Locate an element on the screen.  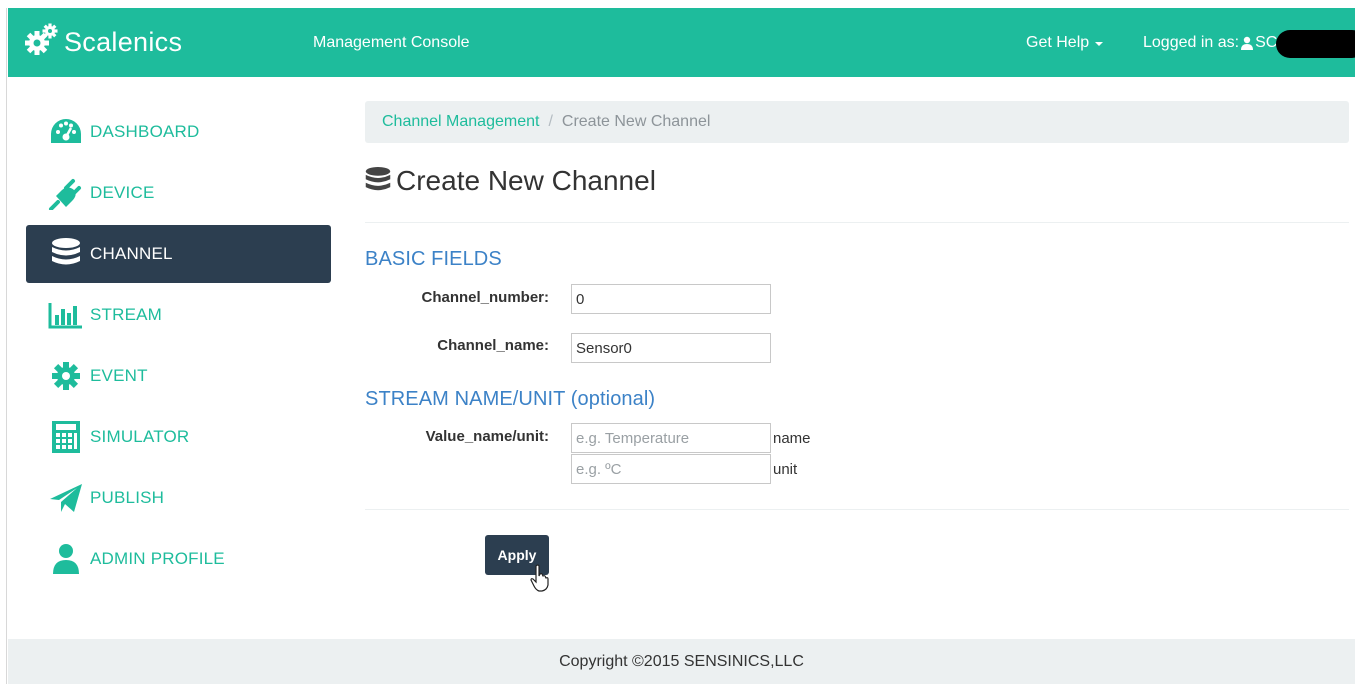
sidebar-item-label: ADMIN PROFILE is located at coordinates (157, 558).